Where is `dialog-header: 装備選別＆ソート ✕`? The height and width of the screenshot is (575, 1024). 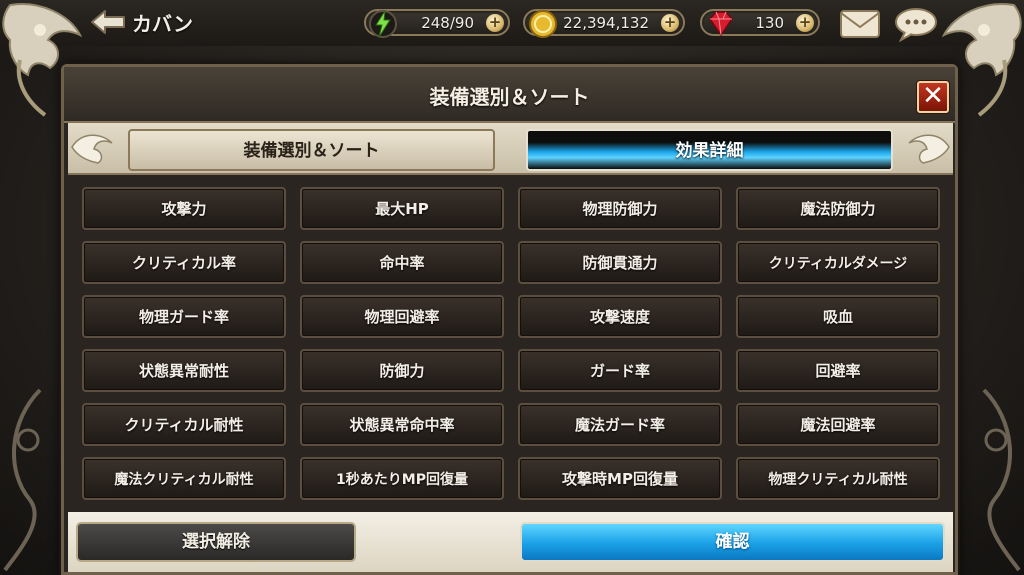 dialog-header: 装備選別＆ソート ✕ is located at coordinates (509, 95).